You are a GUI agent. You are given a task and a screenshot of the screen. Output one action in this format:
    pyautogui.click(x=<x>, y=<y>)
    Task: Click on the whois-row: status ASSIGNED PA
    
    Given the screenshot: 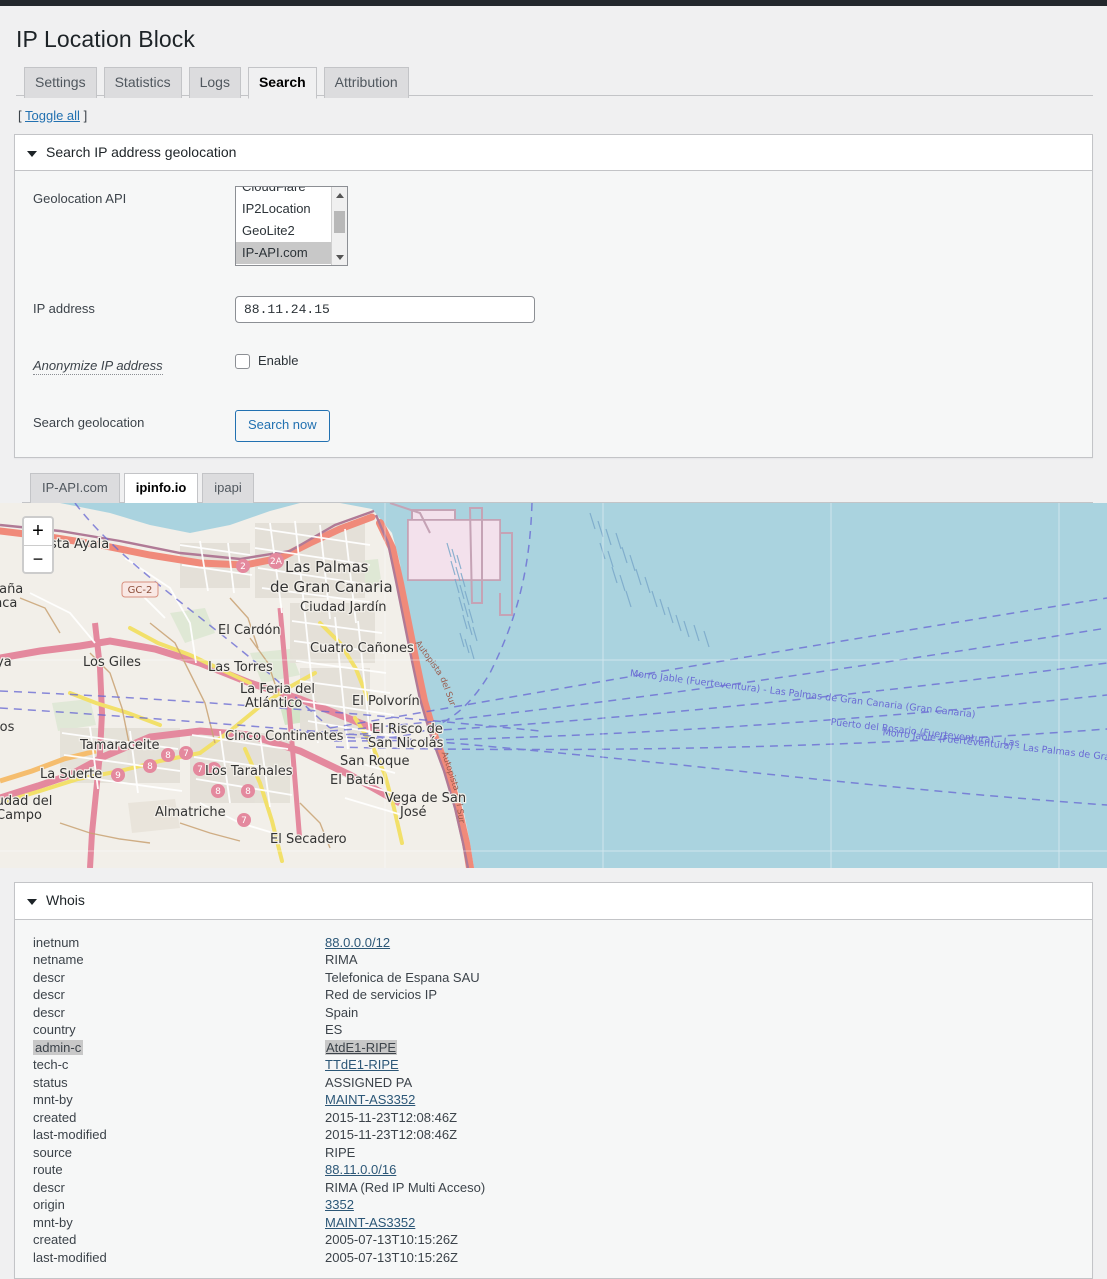 What is the action you would take?
    pyautogui.click(x=553, y=1083)
    